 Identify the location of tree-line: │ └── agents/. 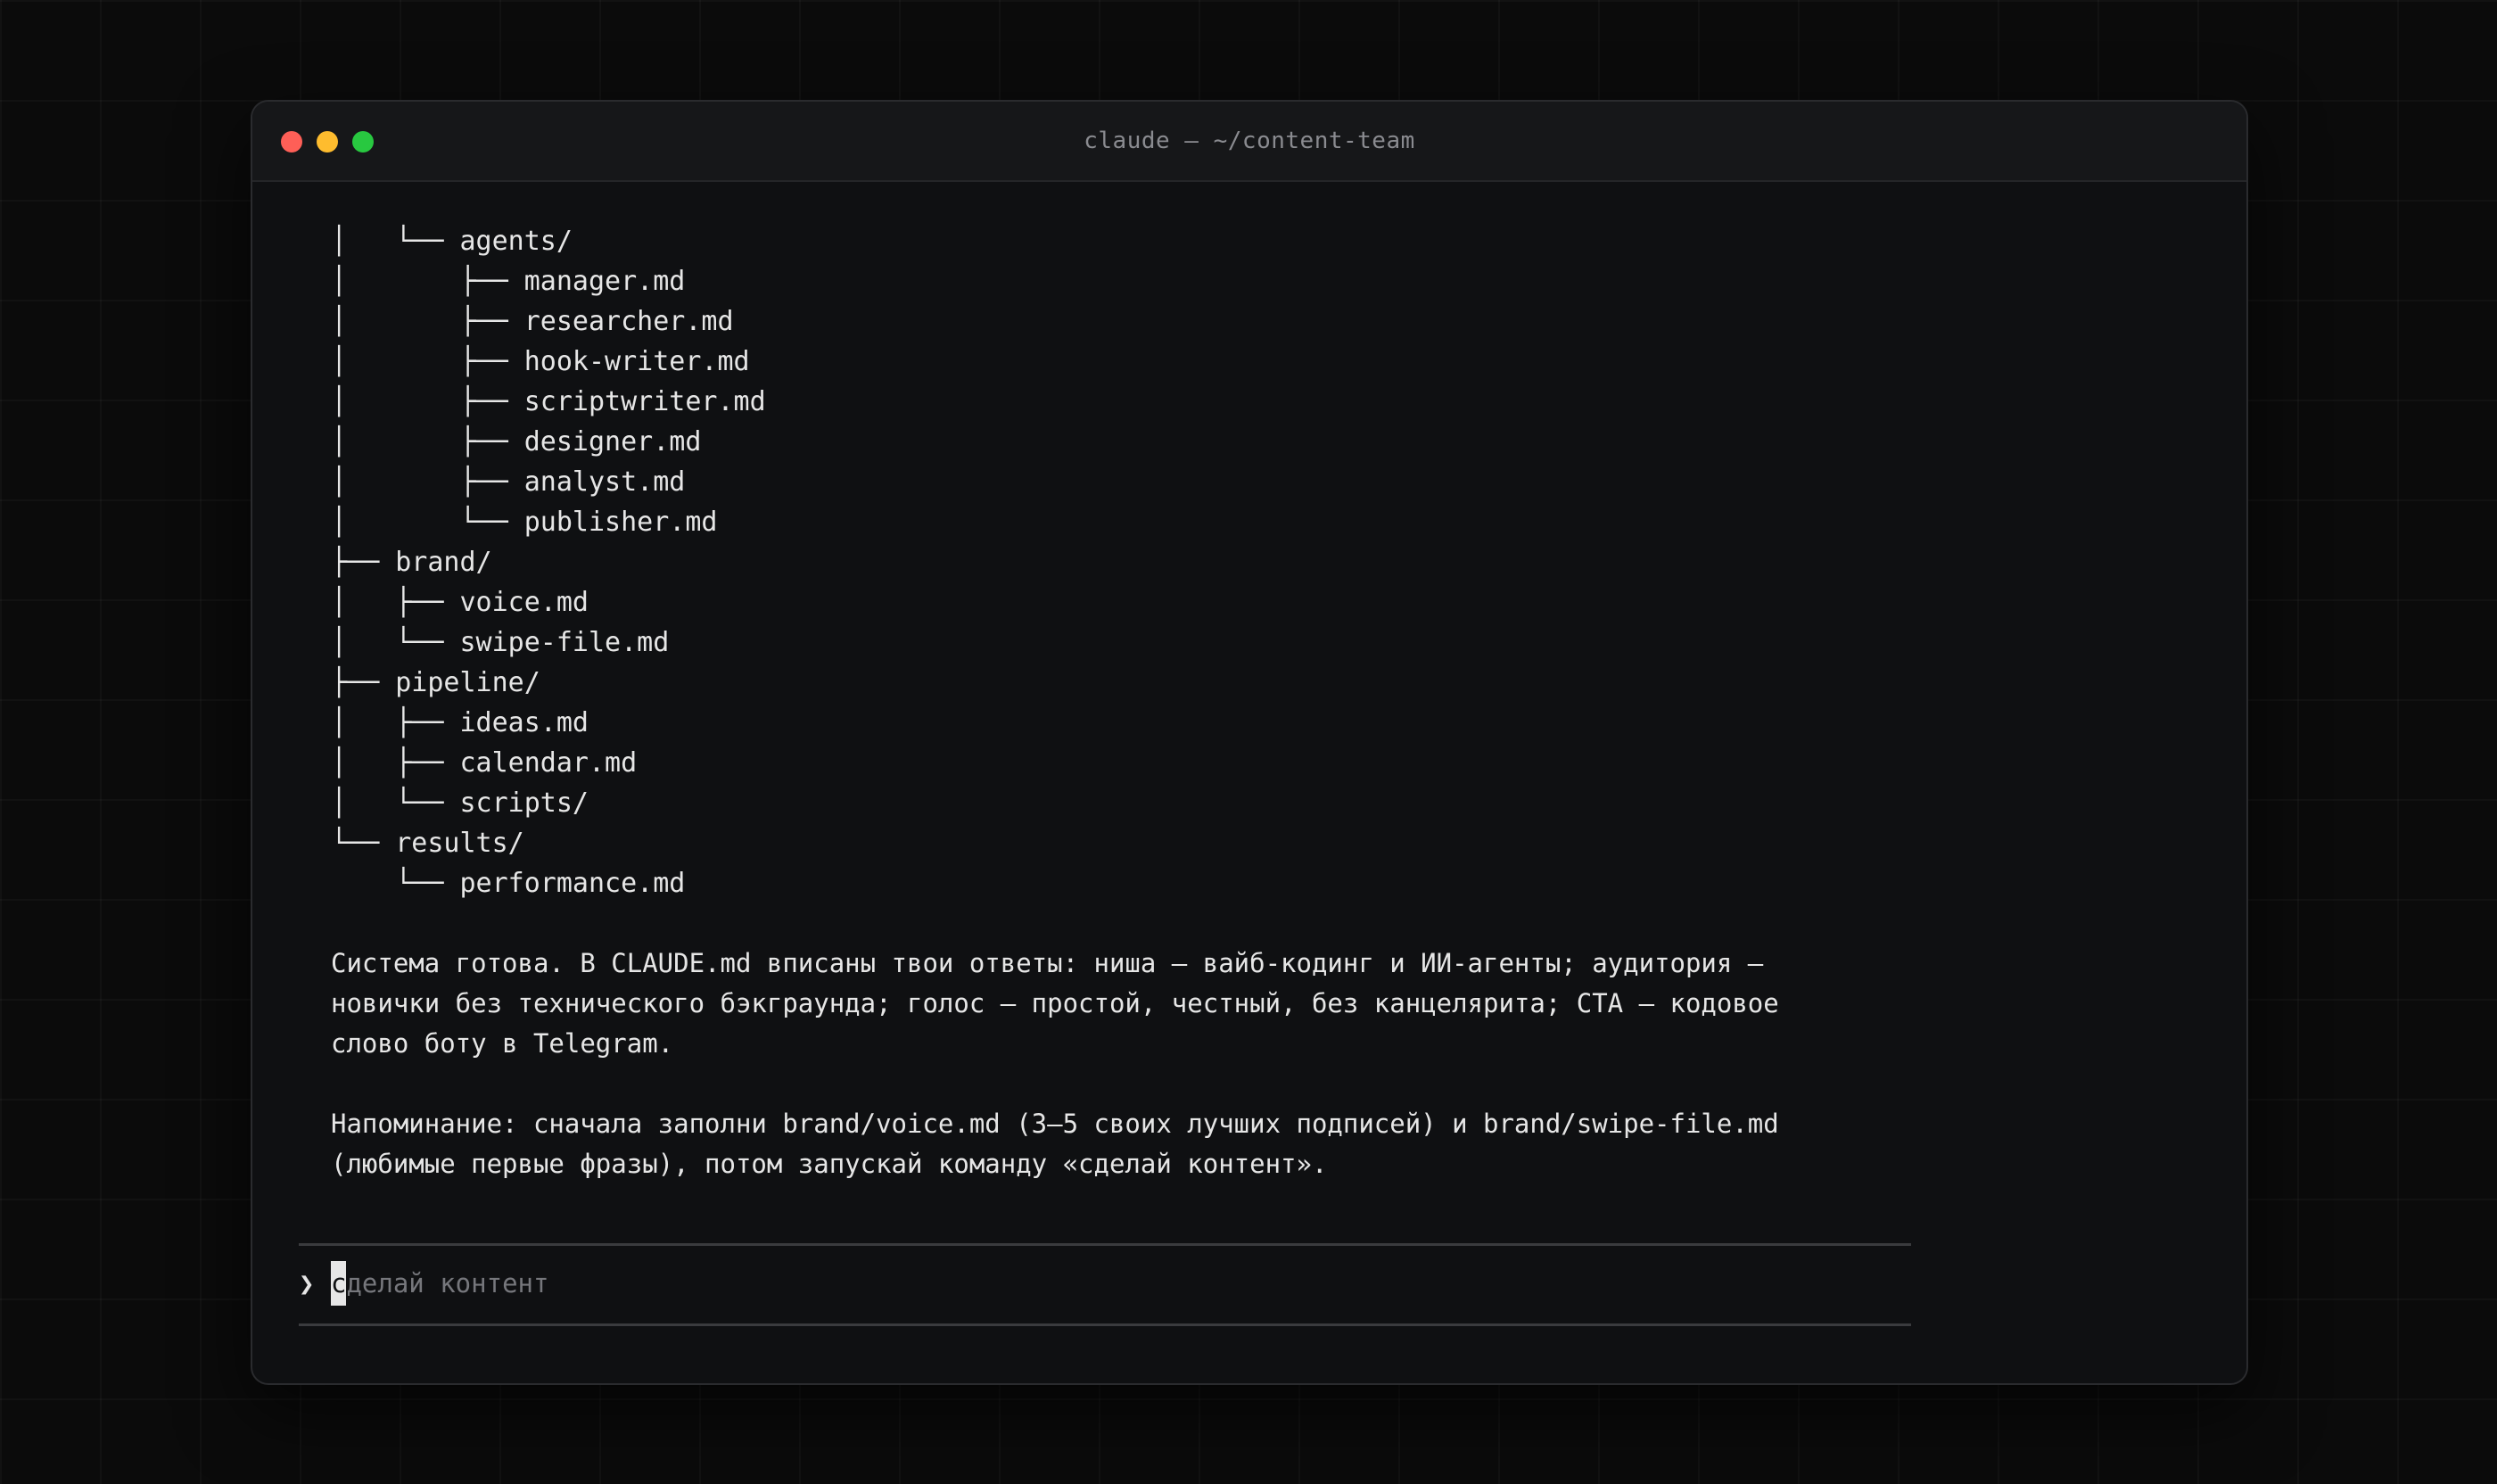
(452, 241).